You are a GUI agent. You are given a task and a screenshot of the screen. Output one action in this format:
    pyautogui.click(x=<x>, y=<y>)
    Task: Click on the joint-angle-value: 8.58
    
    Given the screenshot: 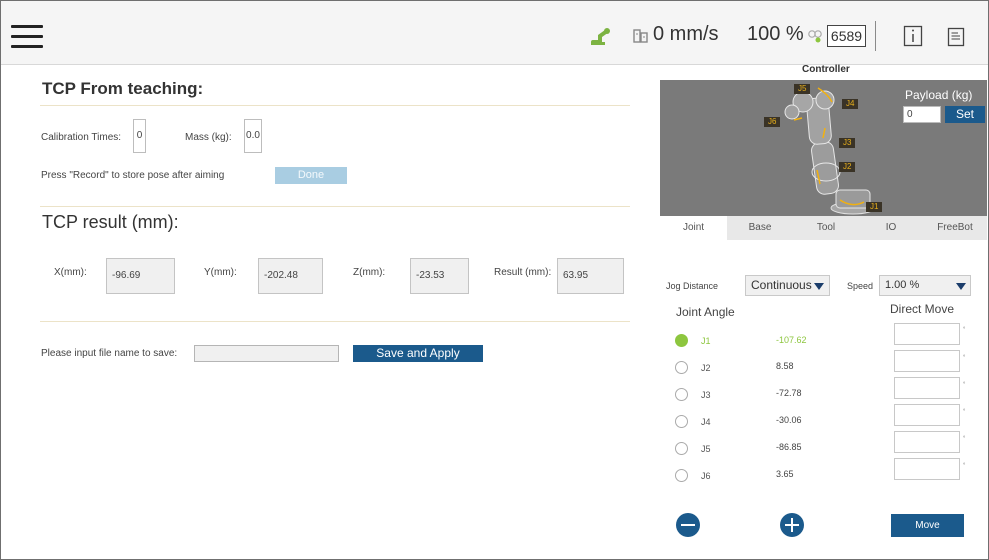 What is the action you would take?
    pyautogui.click(x=785, y=366)
    